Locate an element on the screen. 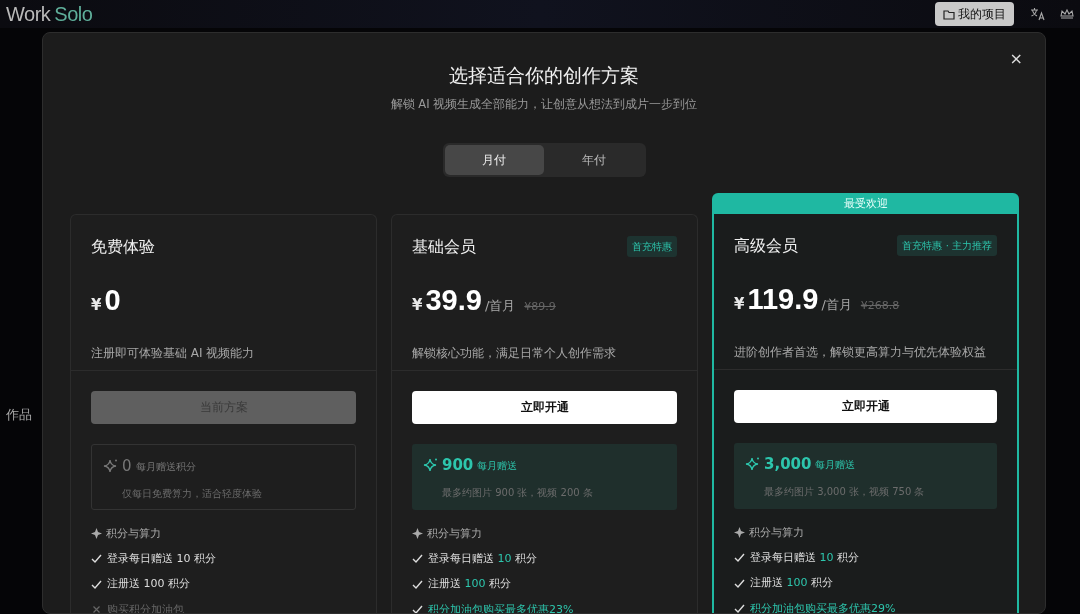 Image resolution: width=1080 pixels, height=614 pixels. projects-button: 我的项目 is located at coordinates (974, 14).